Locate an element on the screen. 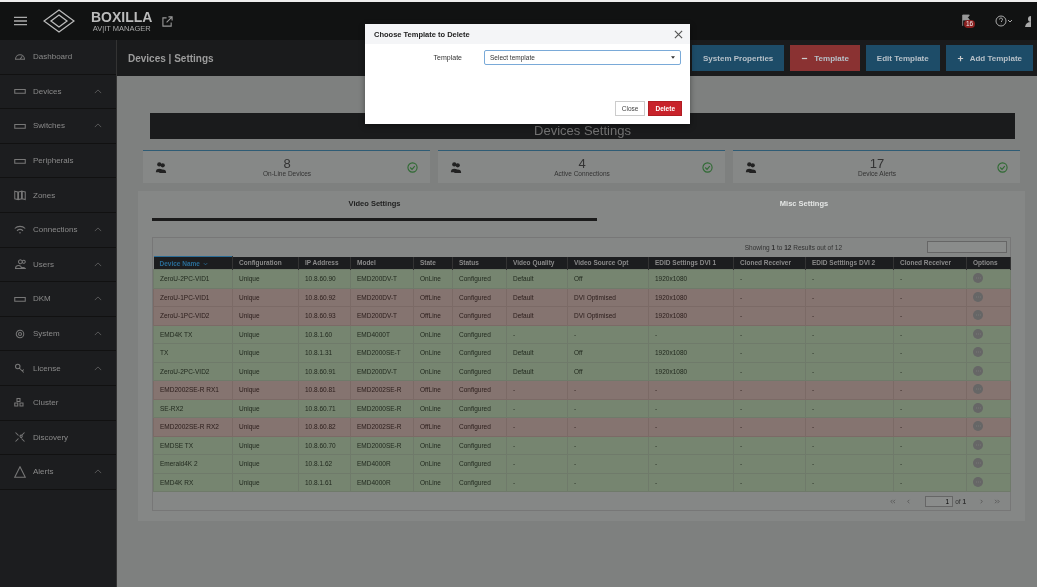  header-button: Add Template is located at coordinates (989, 58).